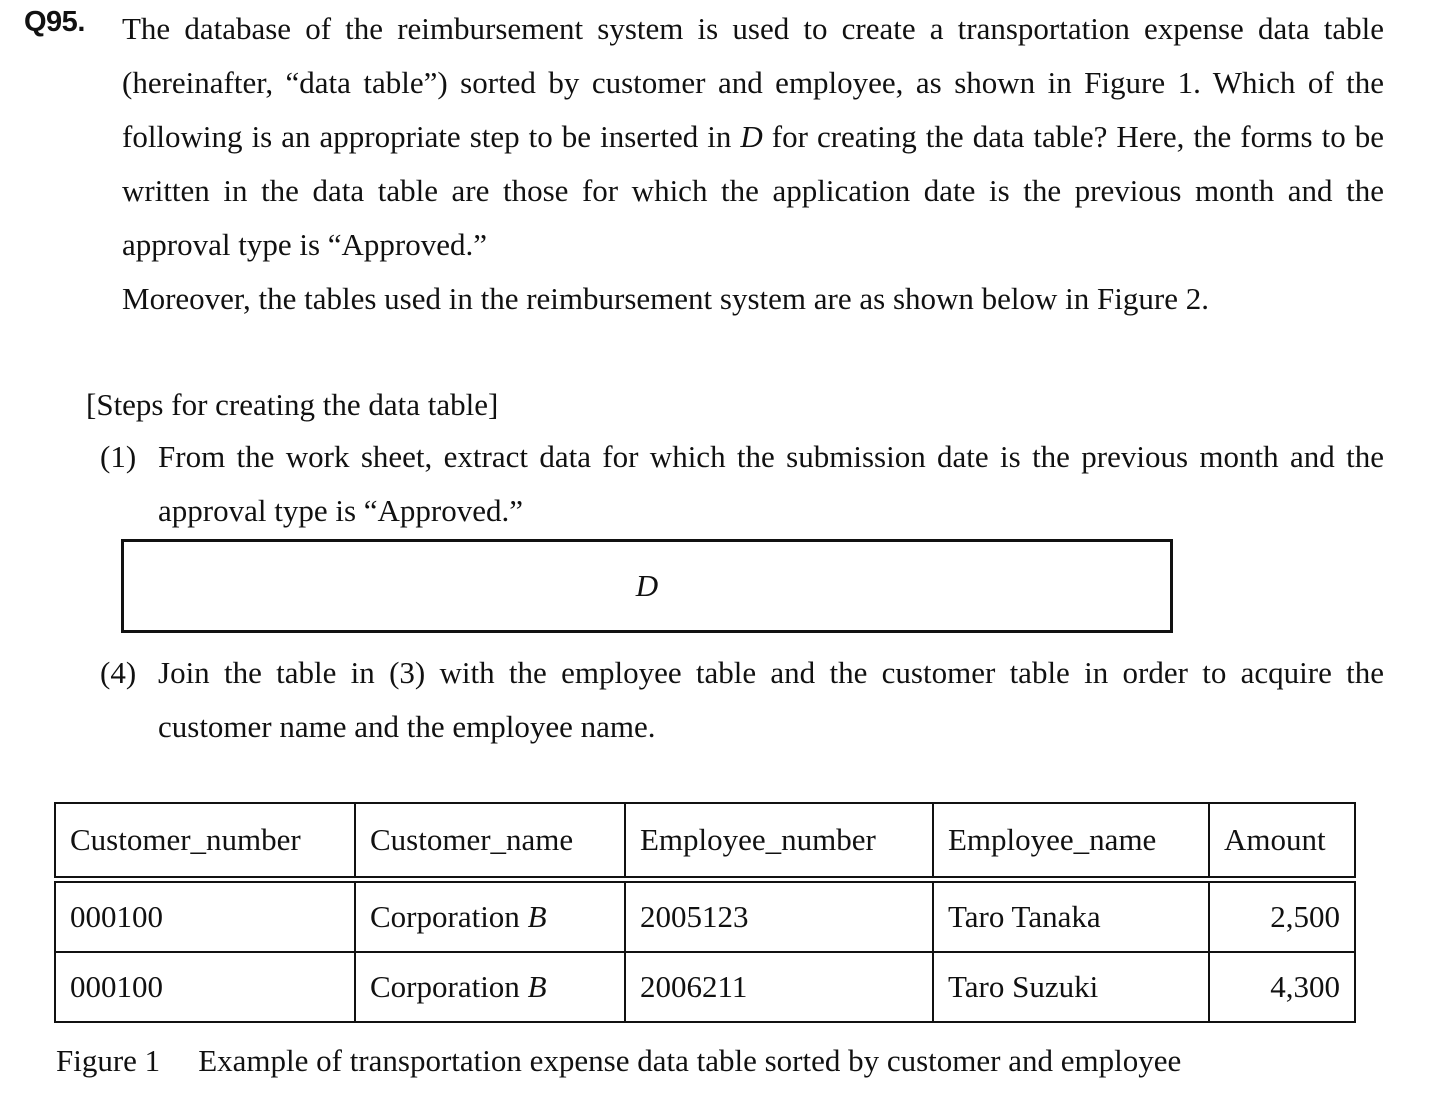 This screenshot has width=1450, height=1110. What do you see at coordinates (779, 915) in the screenshot?
I see `cell-employee-number: 2005123` at bounding box center [779, 915].